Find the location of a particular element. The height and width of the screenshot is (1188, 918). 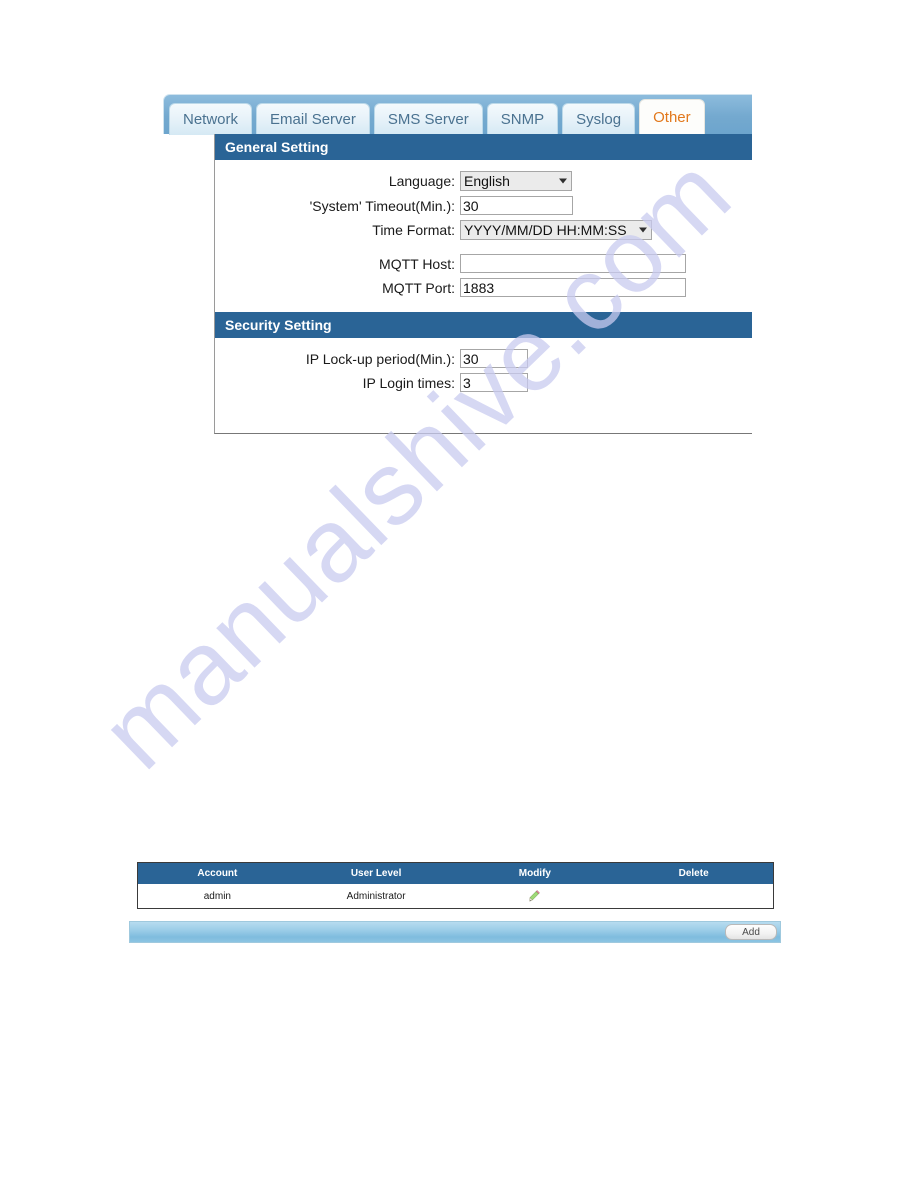

system-timeout-input is located at coordinates (516, 205).